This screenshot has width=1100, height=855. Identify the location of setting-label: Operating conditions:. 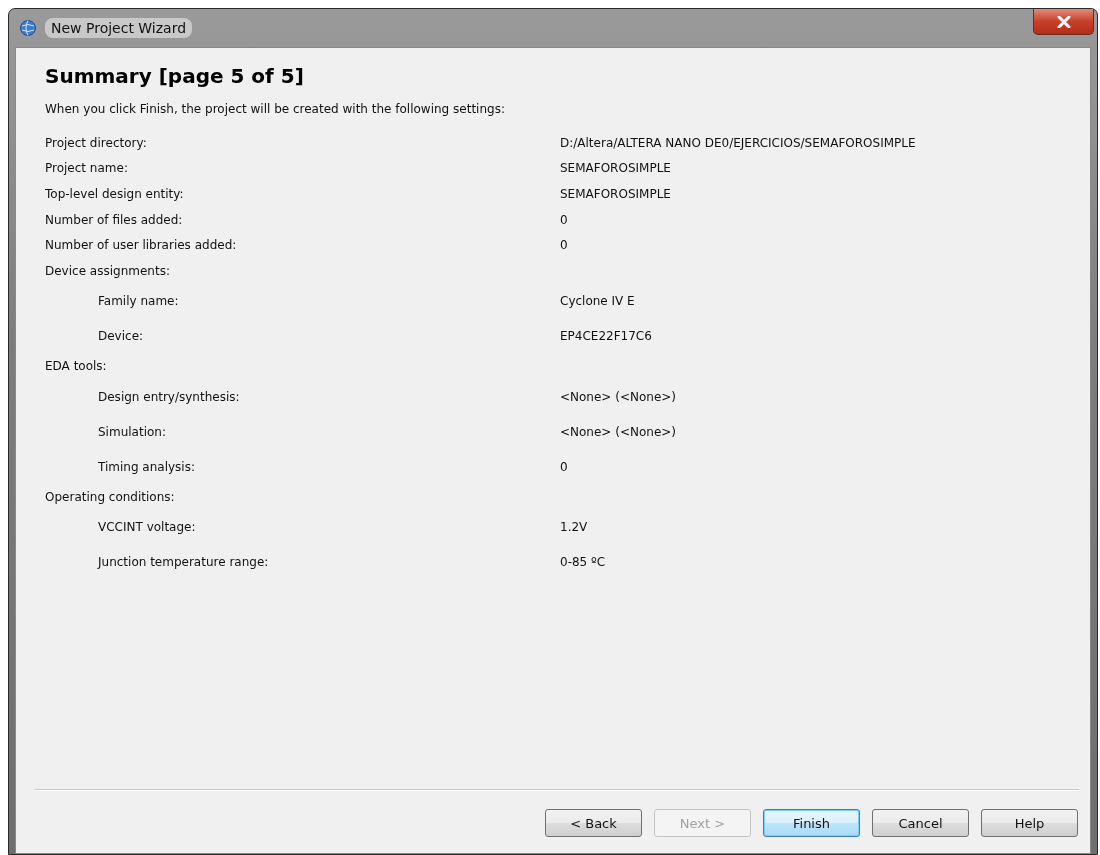
(110, 496).